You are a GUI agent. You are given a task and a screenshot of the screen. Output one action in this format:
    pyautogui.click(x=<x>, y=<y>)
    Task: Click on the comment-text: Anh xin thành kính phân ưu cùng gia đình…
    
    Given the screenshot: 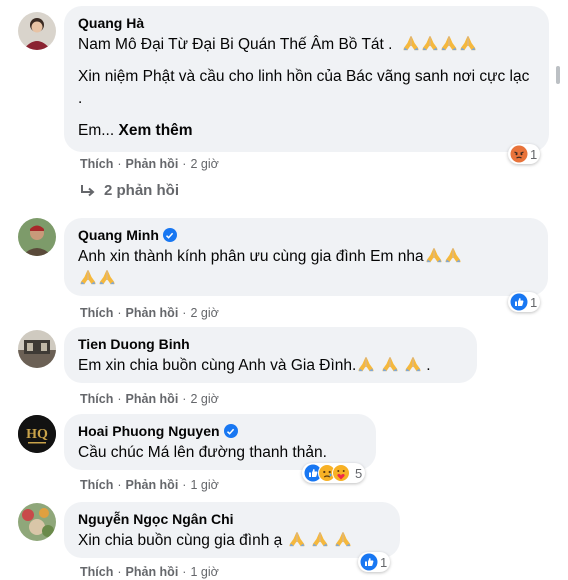 What is the action you would take?
    pyautogui.click(x=306, y=268)
    